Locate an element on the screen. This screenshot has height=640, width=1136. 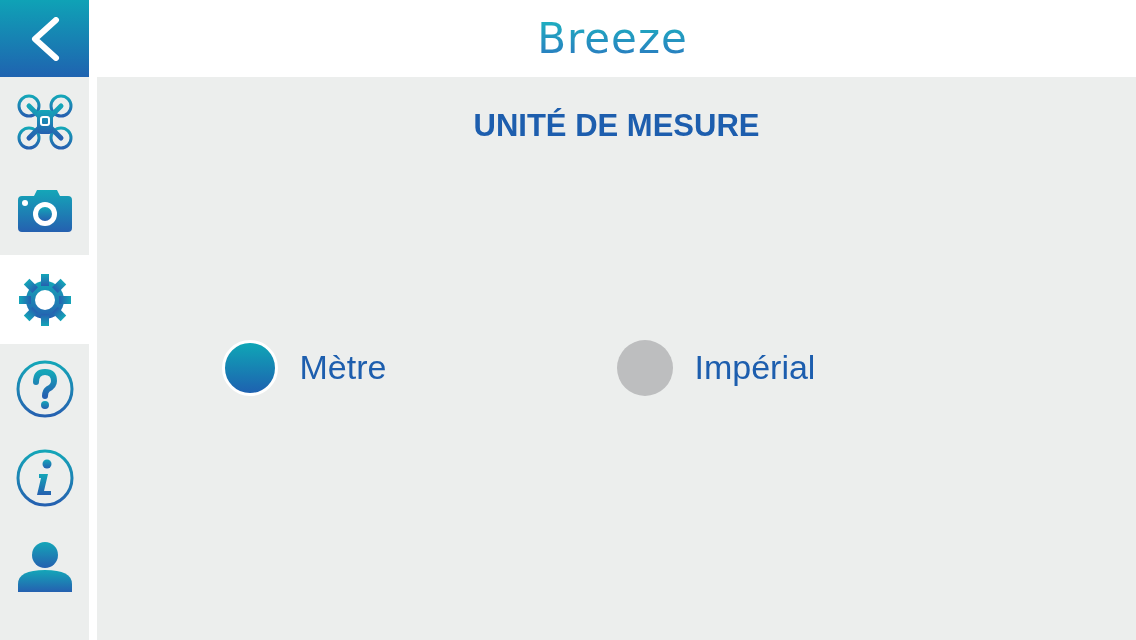
radio-option: Impérial is located at coordinates (814, 367).